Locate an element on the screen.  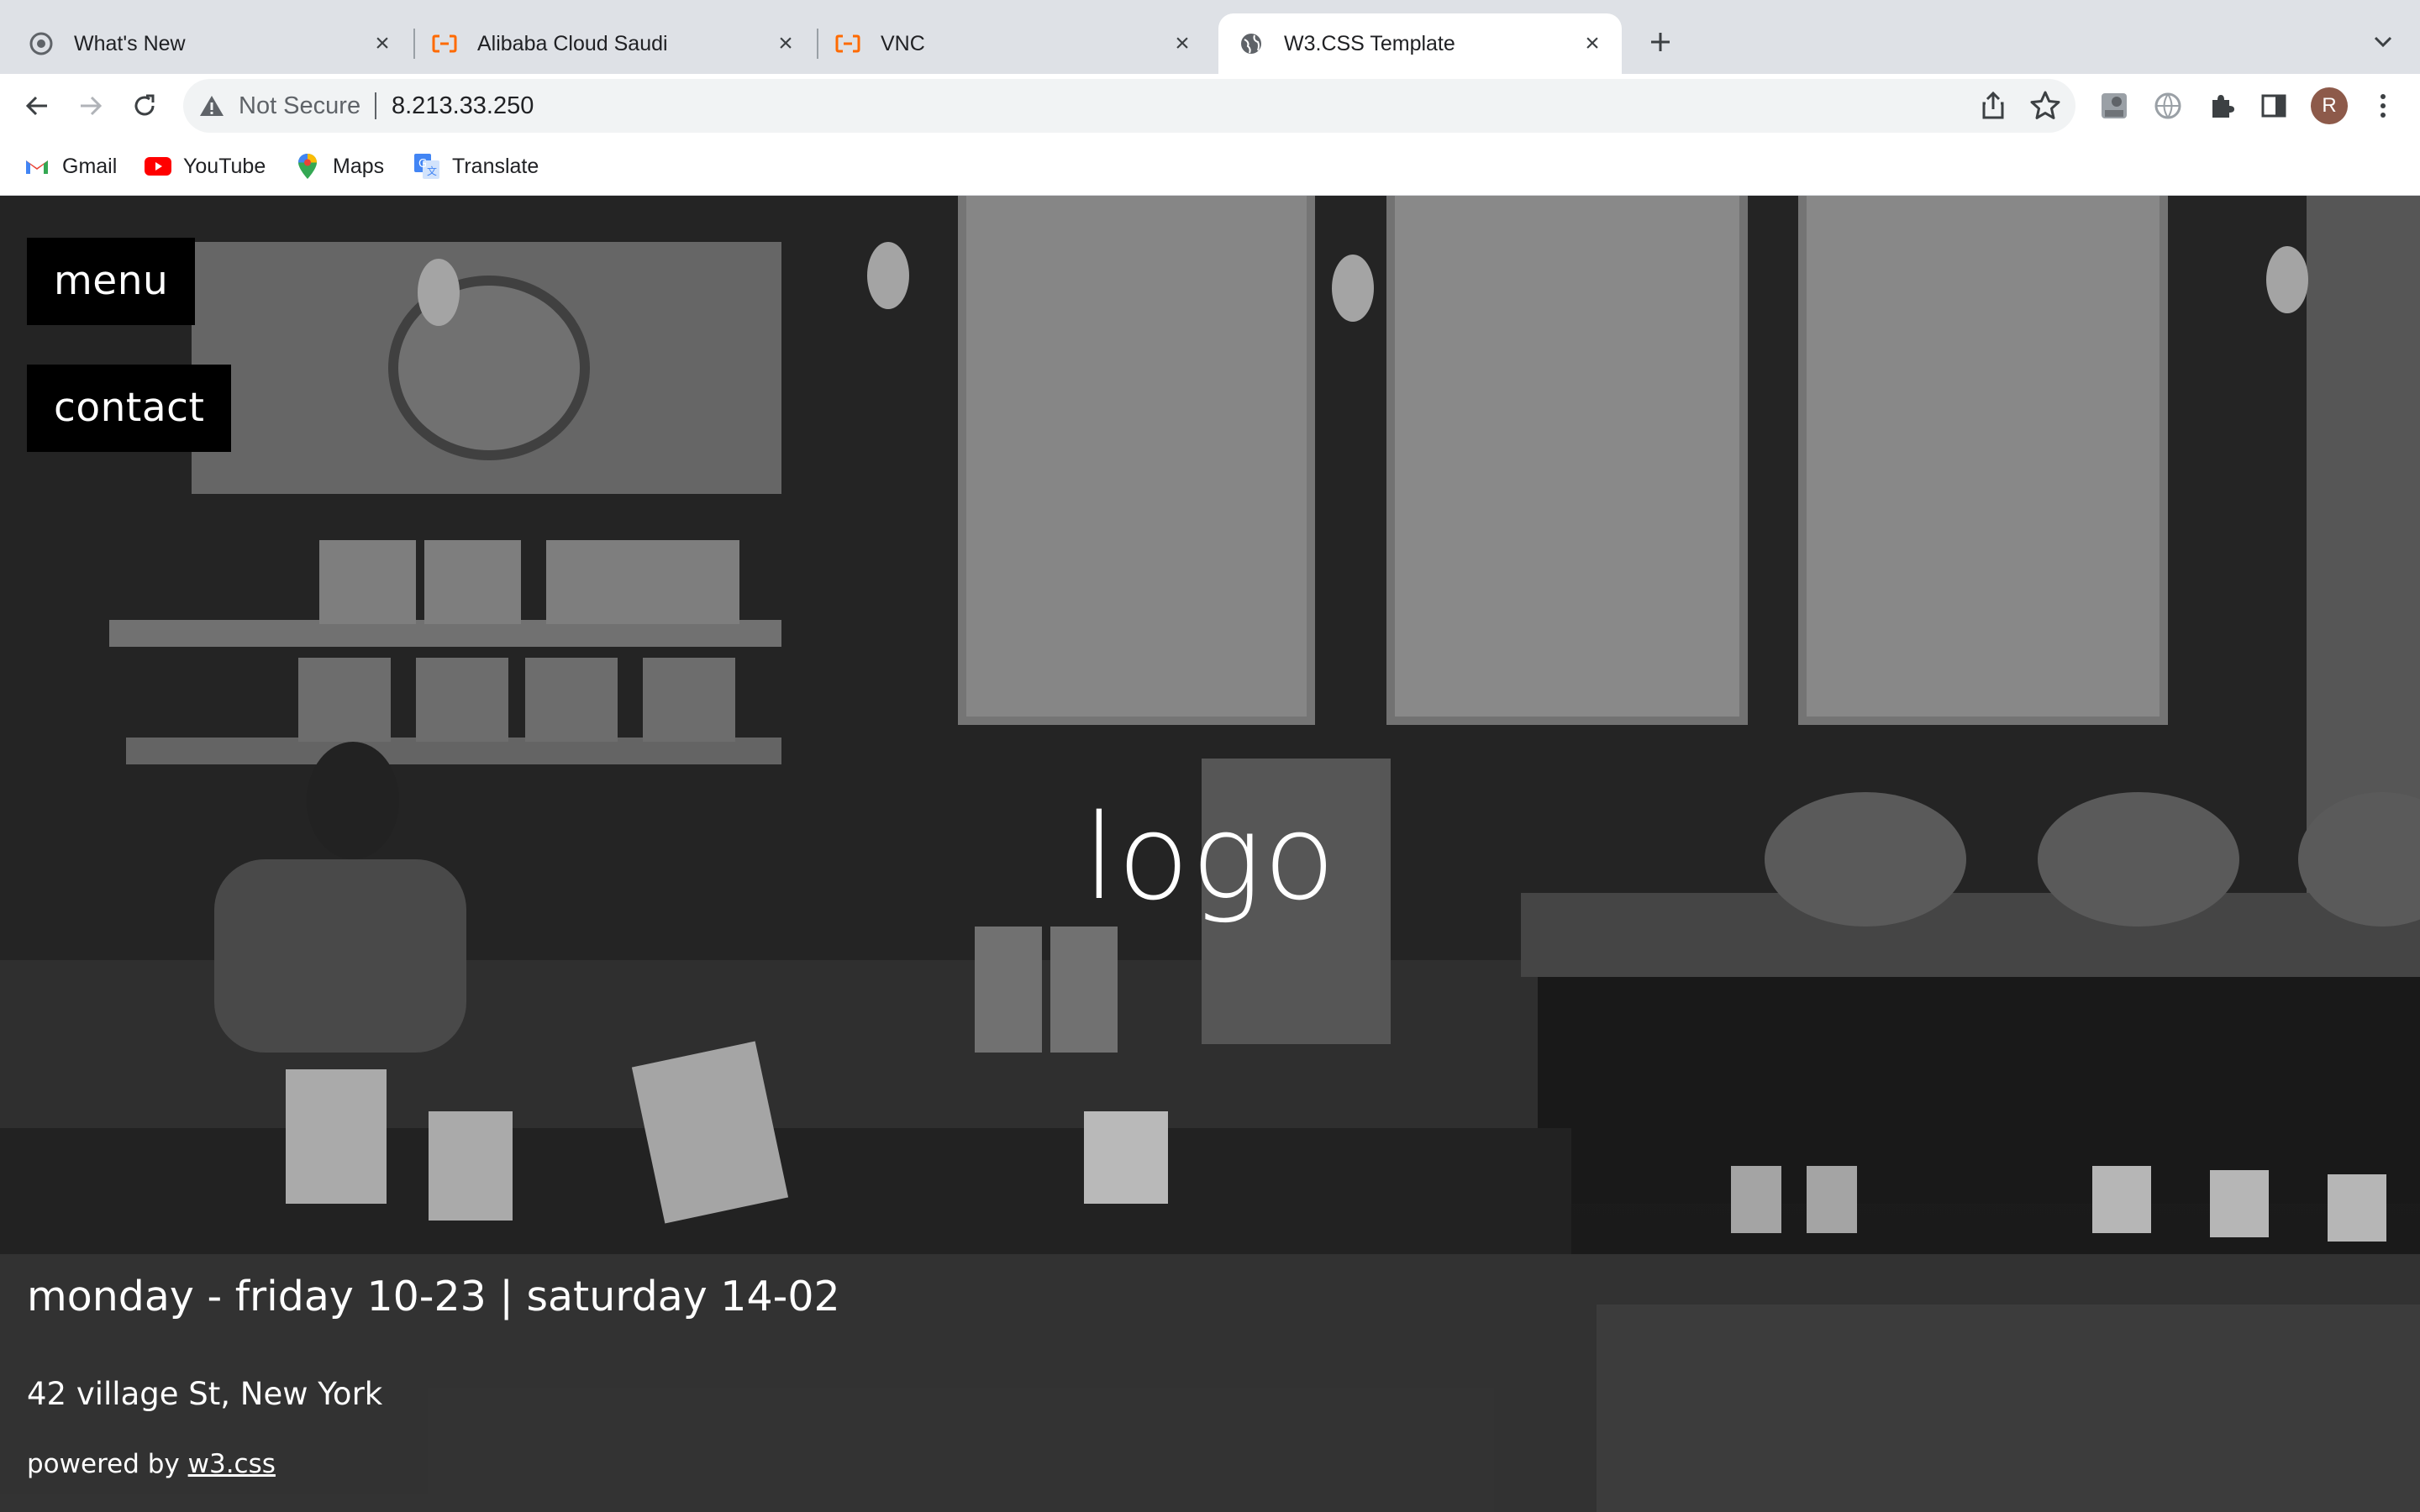
extensions-puzzle-icon is located at coordinates (2222, 106).